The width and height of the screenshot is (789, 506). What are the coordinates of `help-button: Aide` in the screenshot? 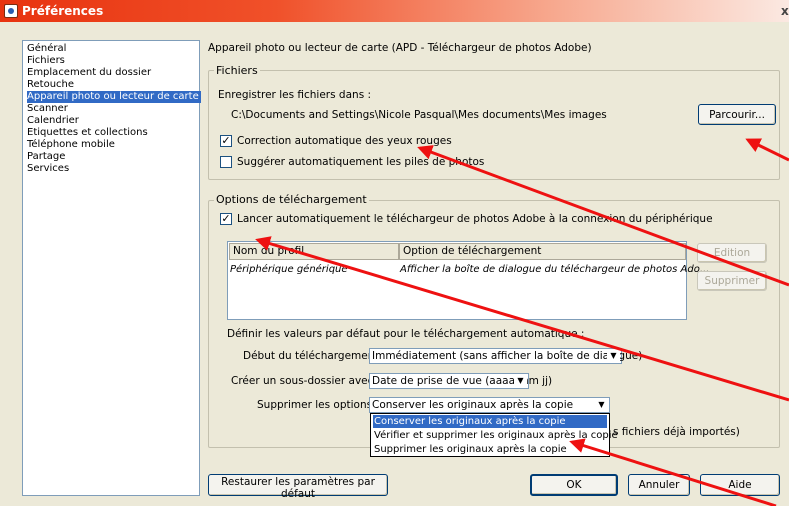 It's located at (740, 485).